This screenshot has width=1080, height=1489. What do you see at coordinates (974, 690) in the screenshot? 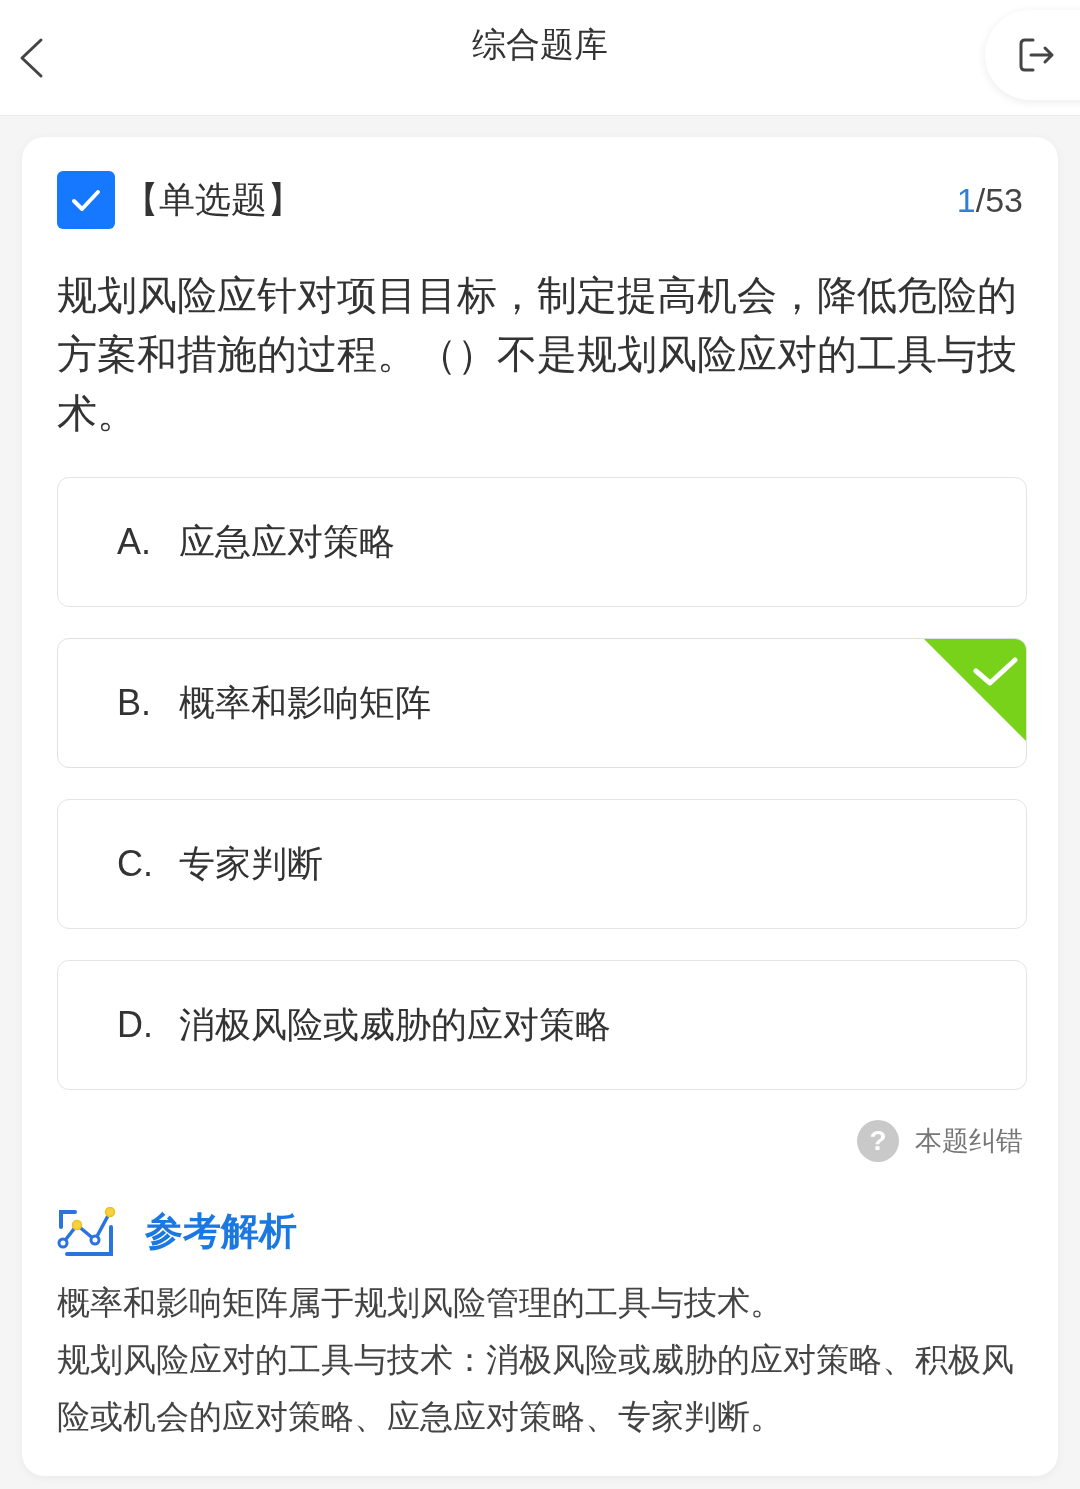
I see `corner-check-icon` at bounding box center [974, 690].